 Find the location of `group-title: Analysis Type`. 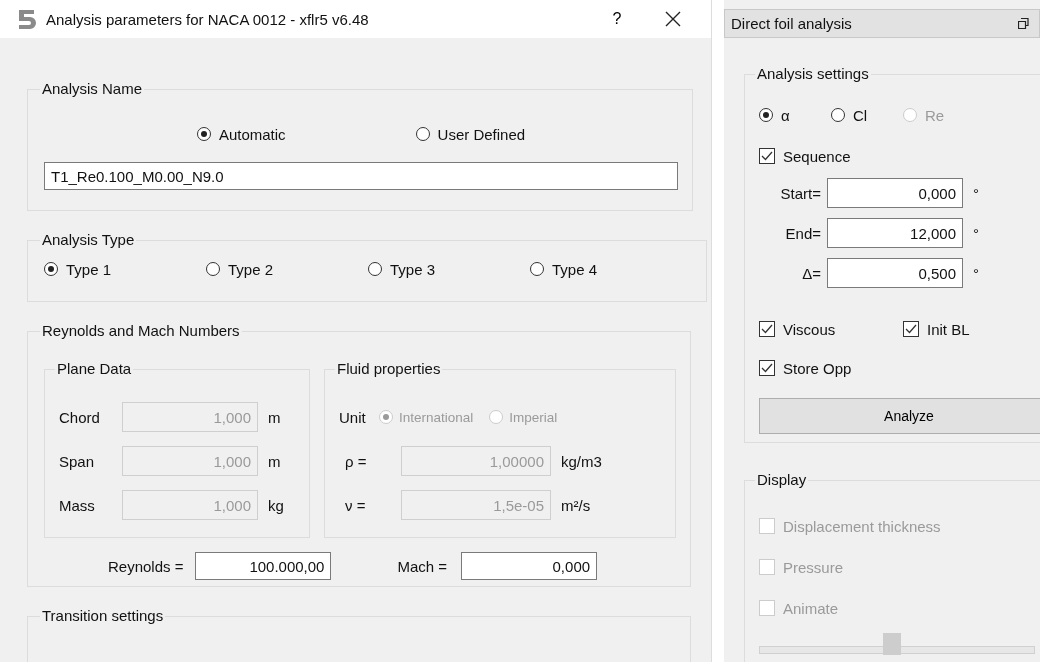

group-title: Analysis Type is located at coordinates (88, 240).